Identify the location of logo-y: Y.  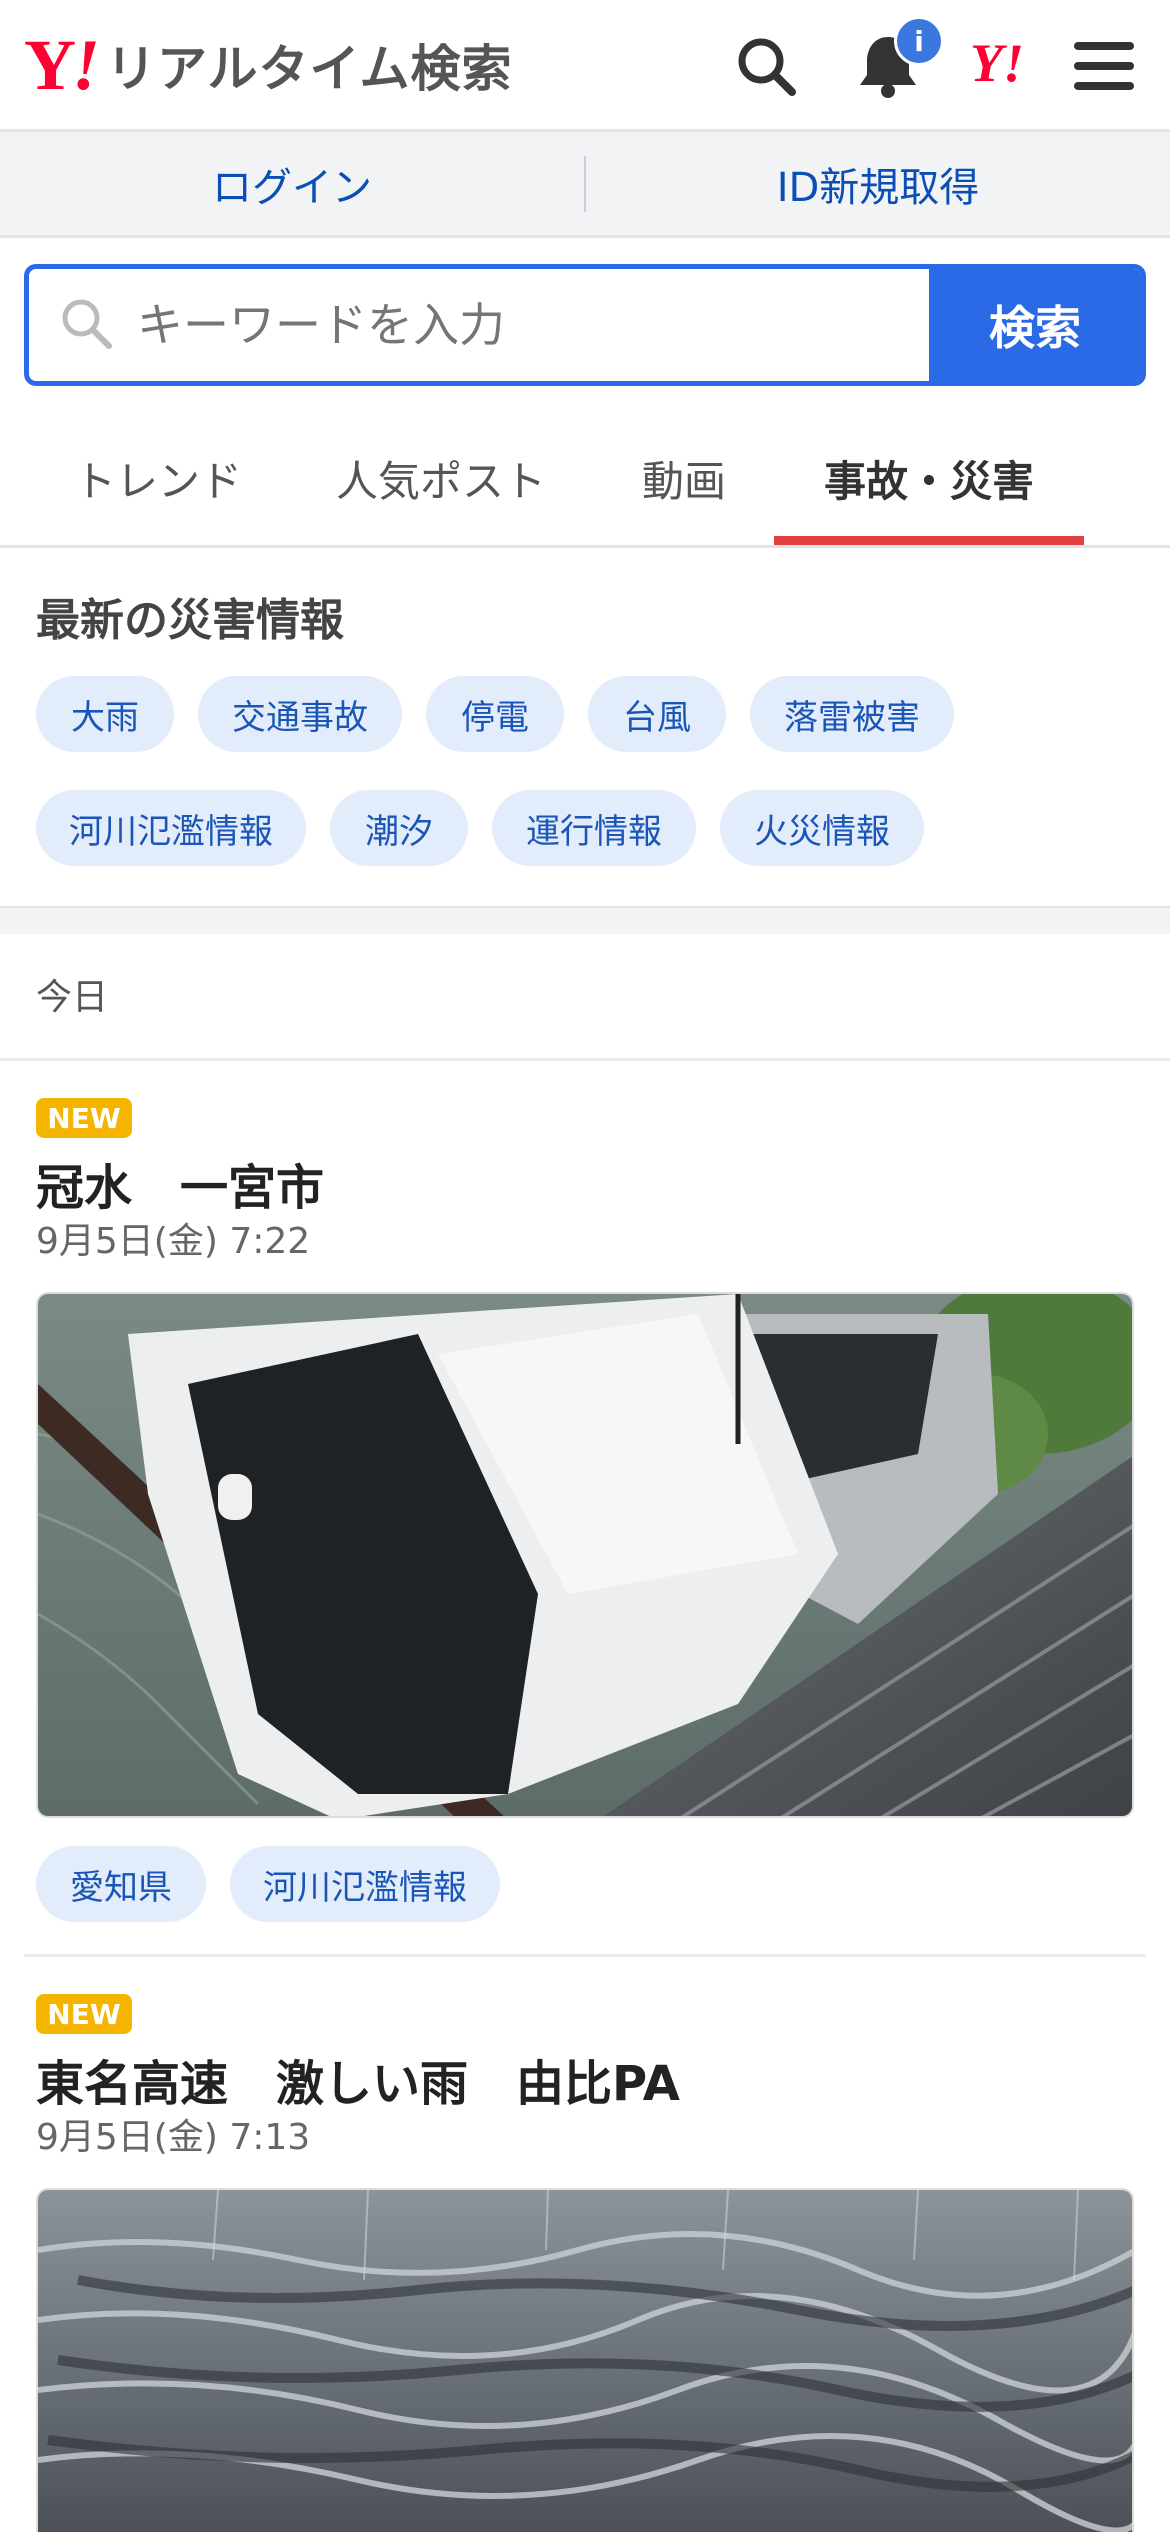
(50, 65).